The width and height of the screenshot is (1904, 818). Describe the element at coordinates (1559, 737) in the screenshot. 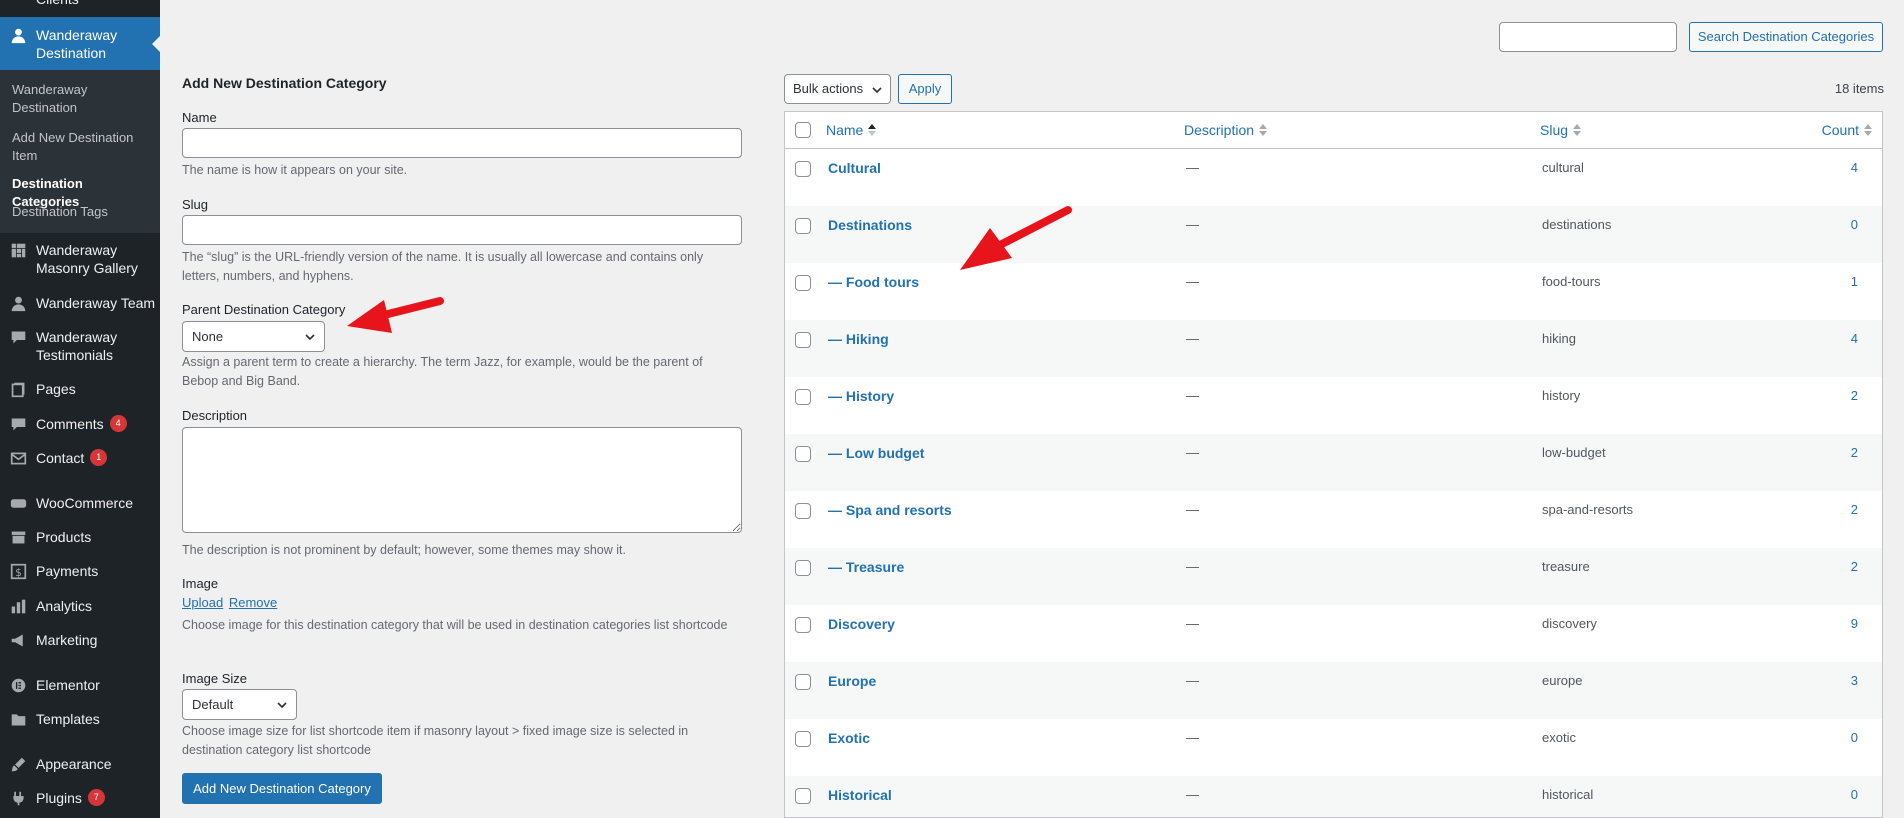

I see `category-slug: exotic` at that location.